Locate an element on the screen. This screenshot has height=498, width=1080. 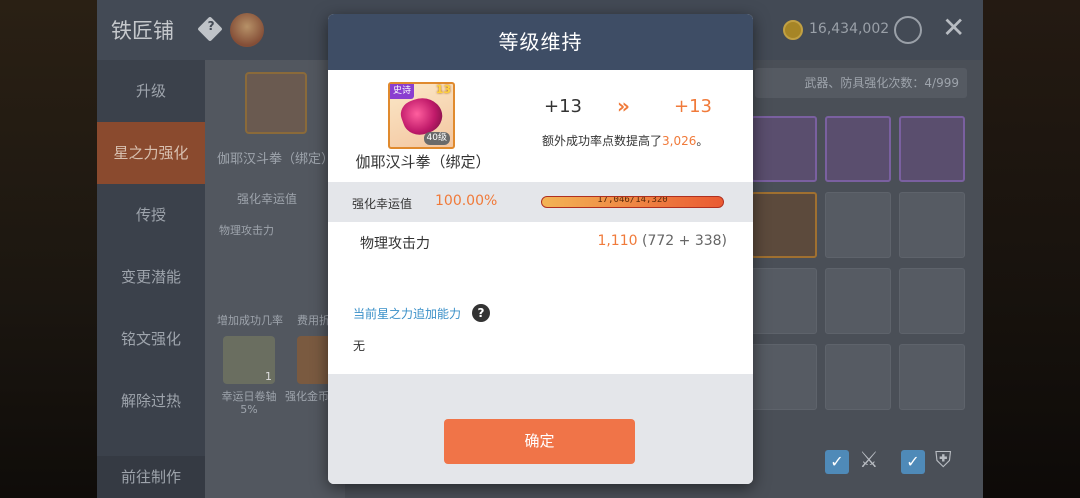
extra-success-text: 额外成功率点数提高了3,026。 is located at coordinates (625, 141).